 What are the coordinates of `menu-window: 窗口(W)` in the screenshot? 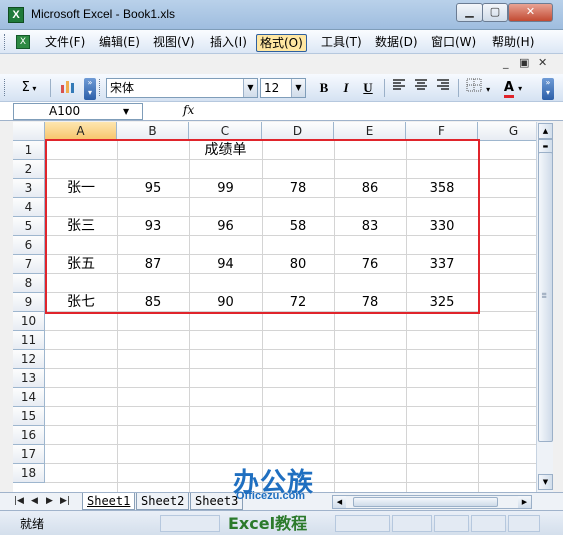 It's located at (453, 43).